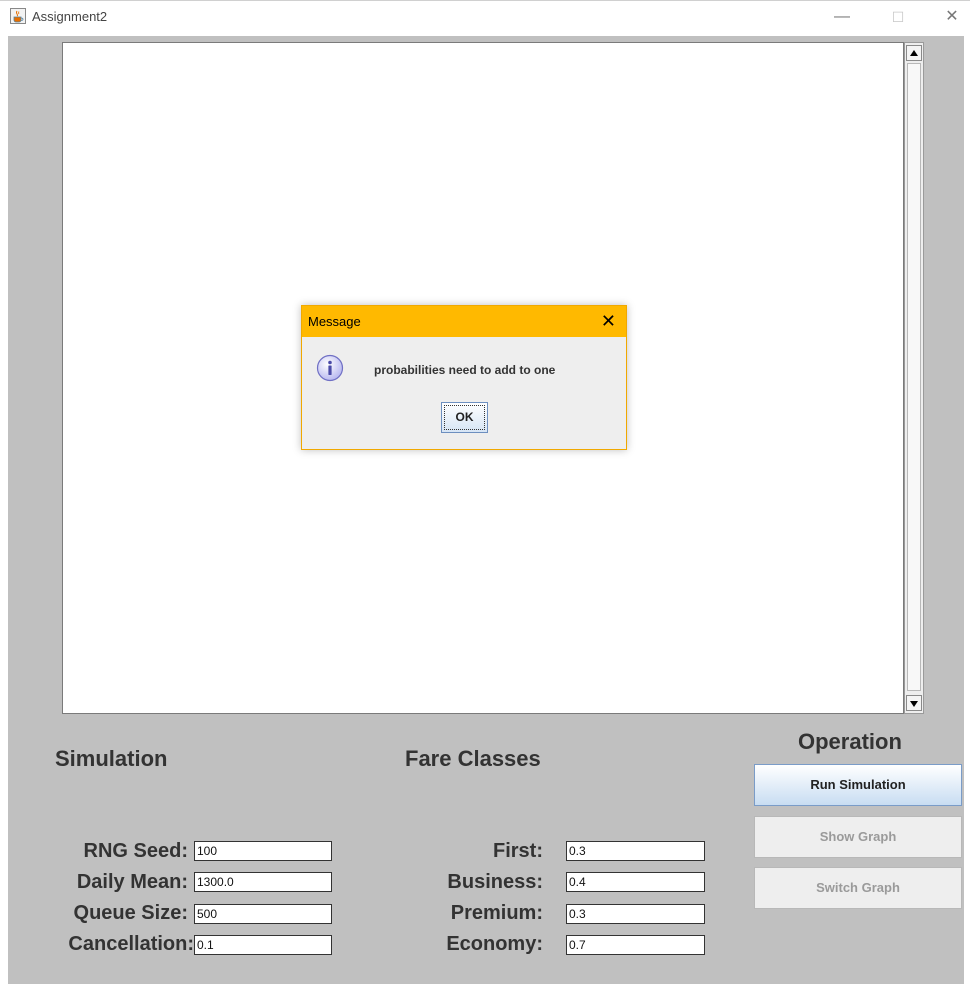 This screenshot has width=970, height=984. Describe the element at coordinates (130, 913) in the screenshot. I see `queue-size-label: Queue Size:` at that location.